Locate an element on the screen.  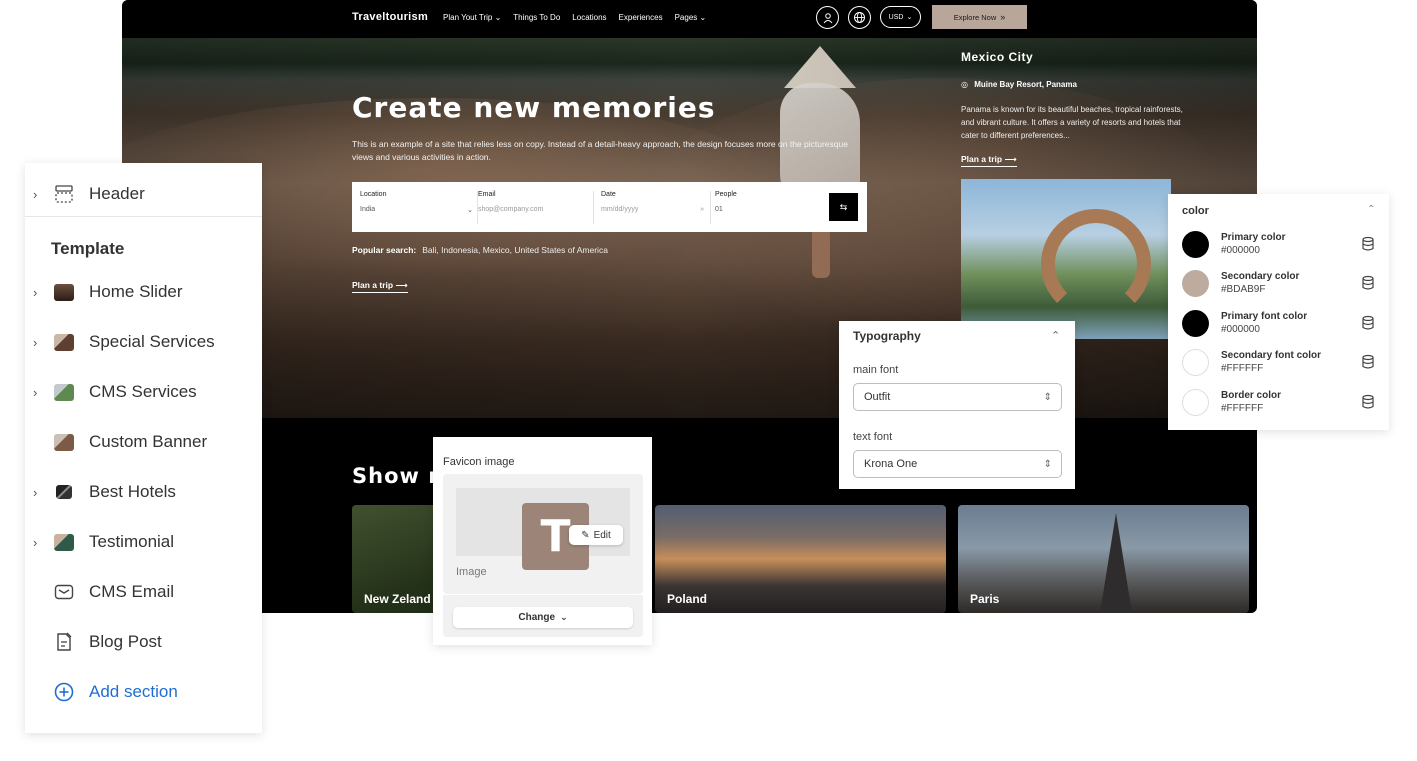
section-best-hotels: › Best Hotels is located at coordinates (143, 492).